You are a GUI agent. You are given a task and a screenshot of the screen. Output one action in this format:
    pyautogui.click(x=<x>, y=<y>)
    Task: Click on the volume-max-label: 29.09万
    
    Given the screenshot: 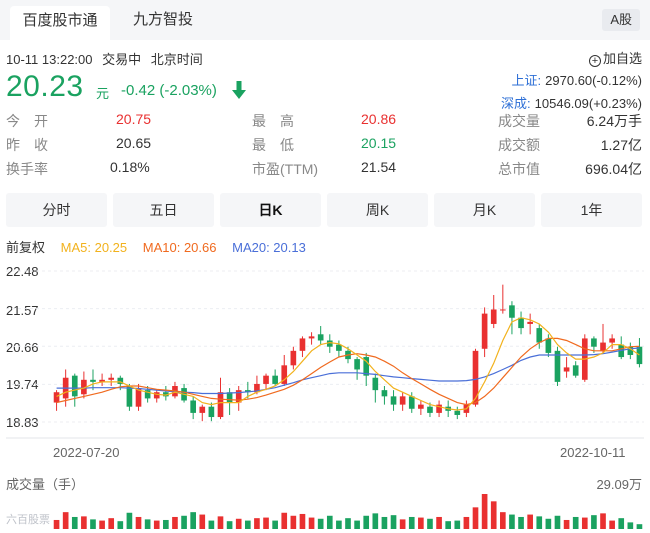 What is the action you would take?
    pyautogui.click(x=619, y=484)
    